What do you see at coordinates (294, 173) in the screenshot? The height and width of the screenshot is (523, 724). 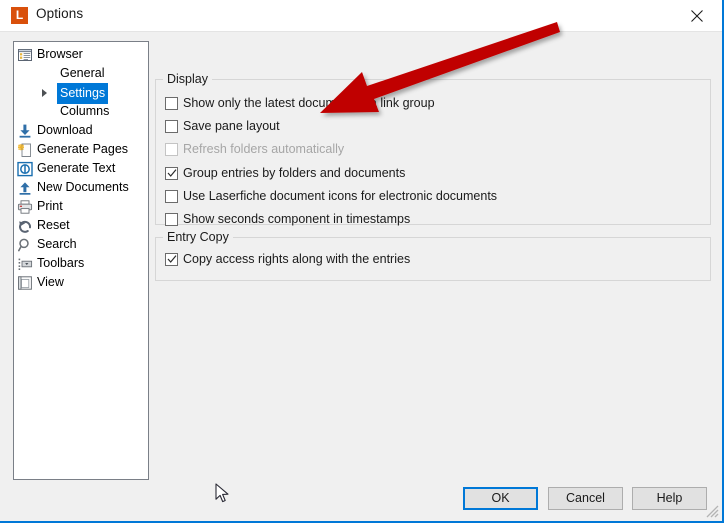 I see `checkbox-label: Group entries by folders and documents` at bounding box center [294, 173].